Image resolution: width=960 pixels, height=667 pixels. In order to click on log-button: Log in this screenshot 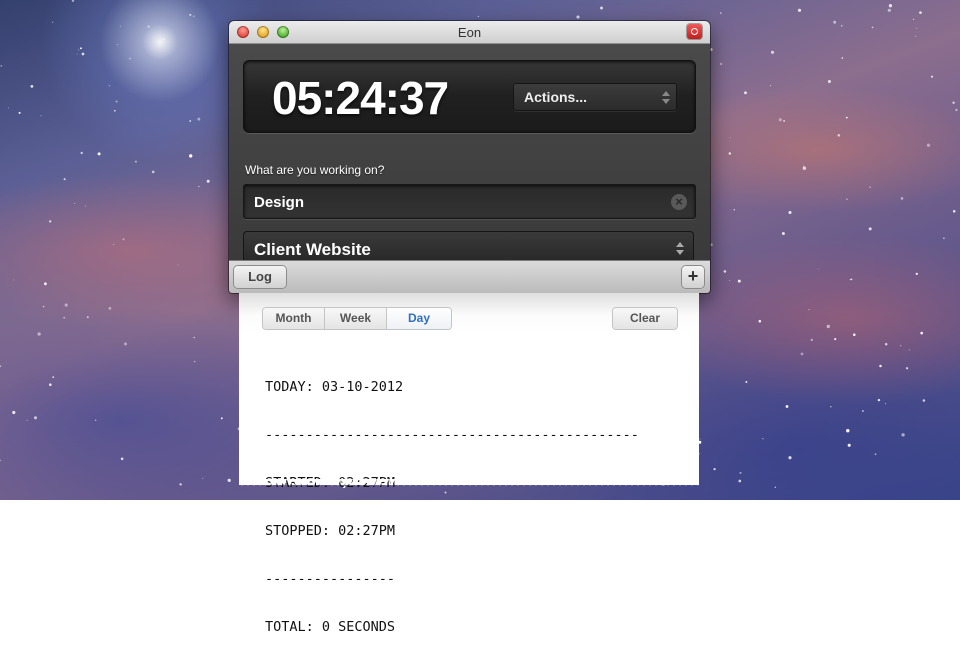, I will do `click(260, 277)`.